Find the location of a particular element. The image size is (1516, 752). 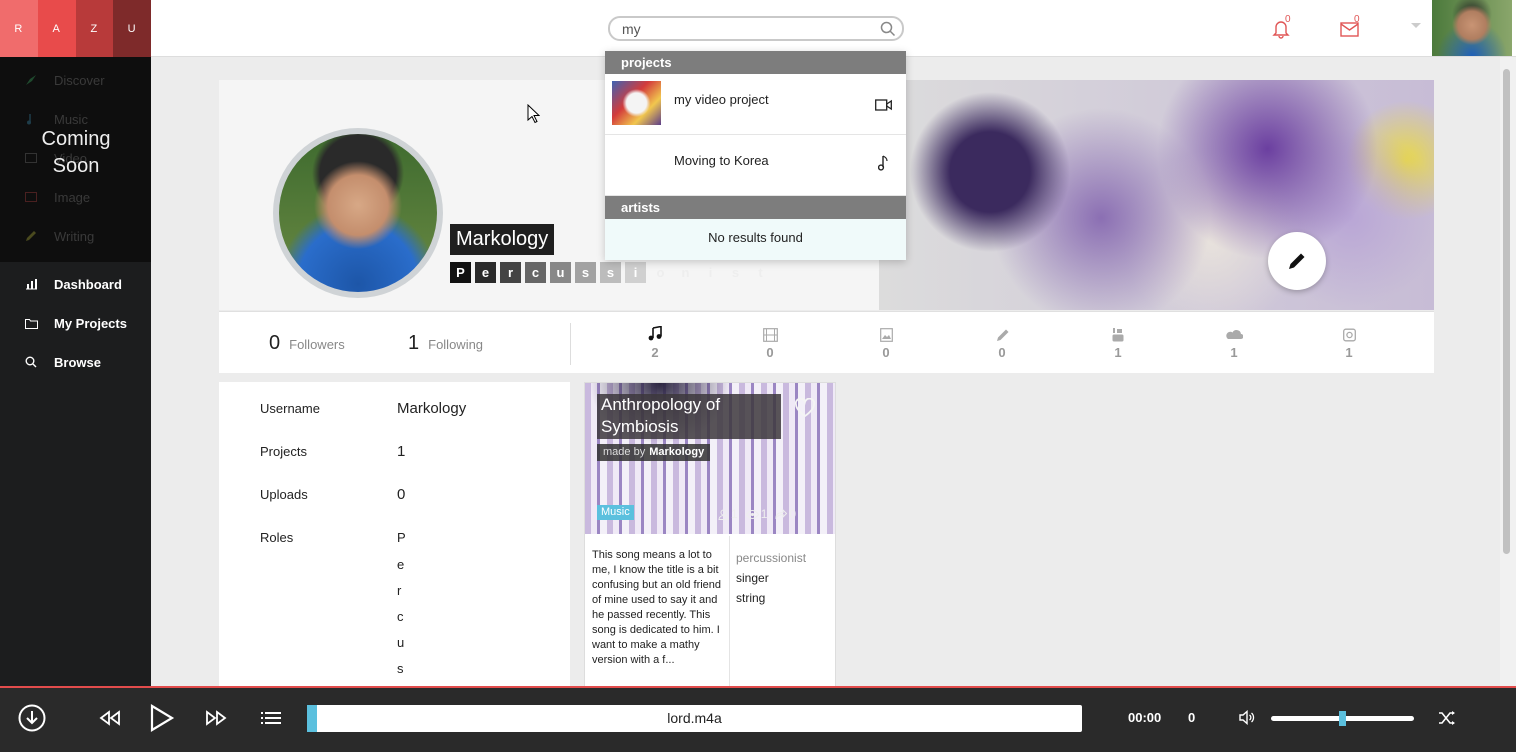

eye-icon is located at coordinates (752, 514).